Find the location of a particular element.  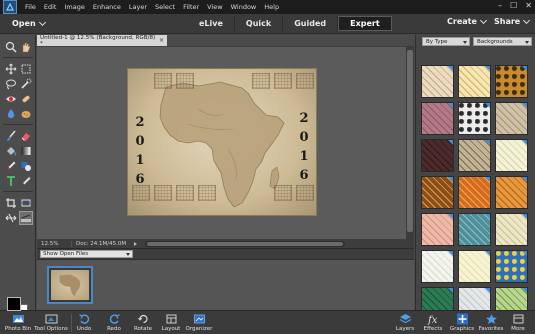

create-button: Create is located at coordinates (467, 21).